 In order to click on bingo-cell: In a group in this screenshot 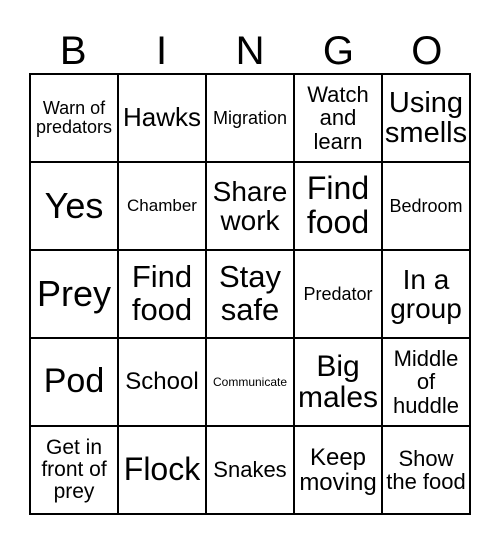, I will do `click(426, 294)`.